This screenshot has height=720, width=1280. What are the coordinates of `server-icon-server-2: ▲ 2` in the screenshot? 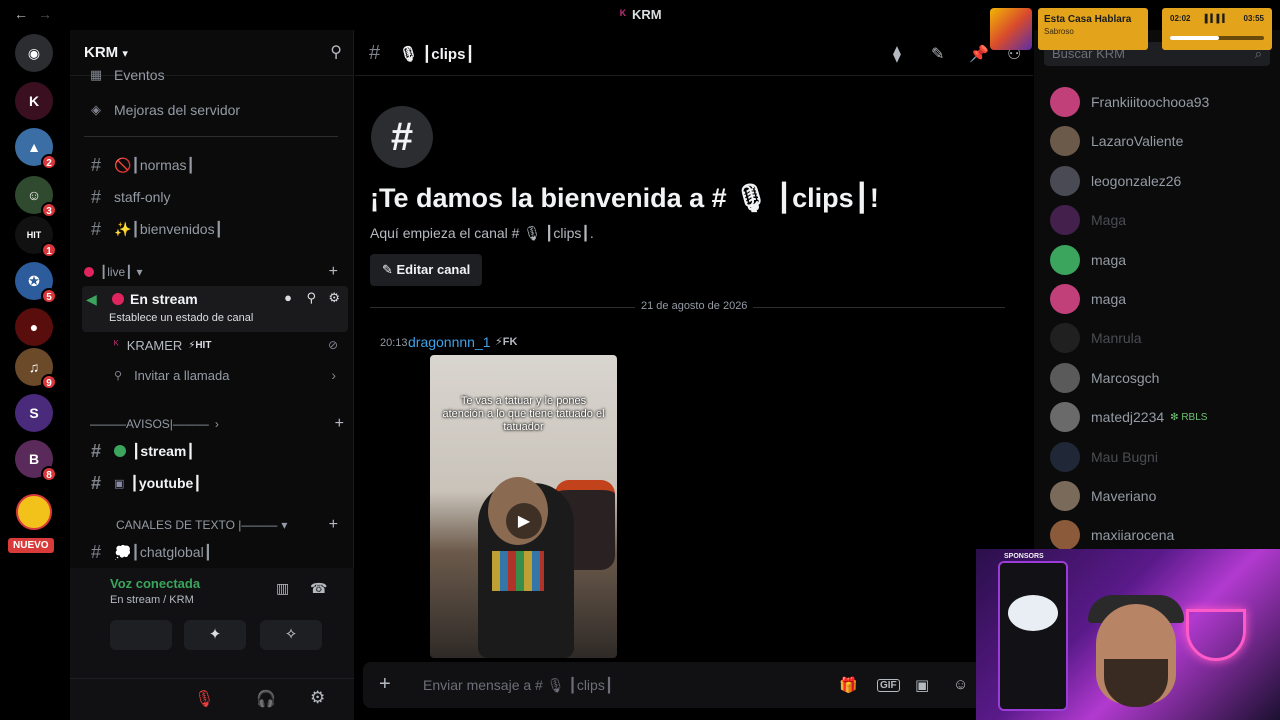 It's located at (36, 149).